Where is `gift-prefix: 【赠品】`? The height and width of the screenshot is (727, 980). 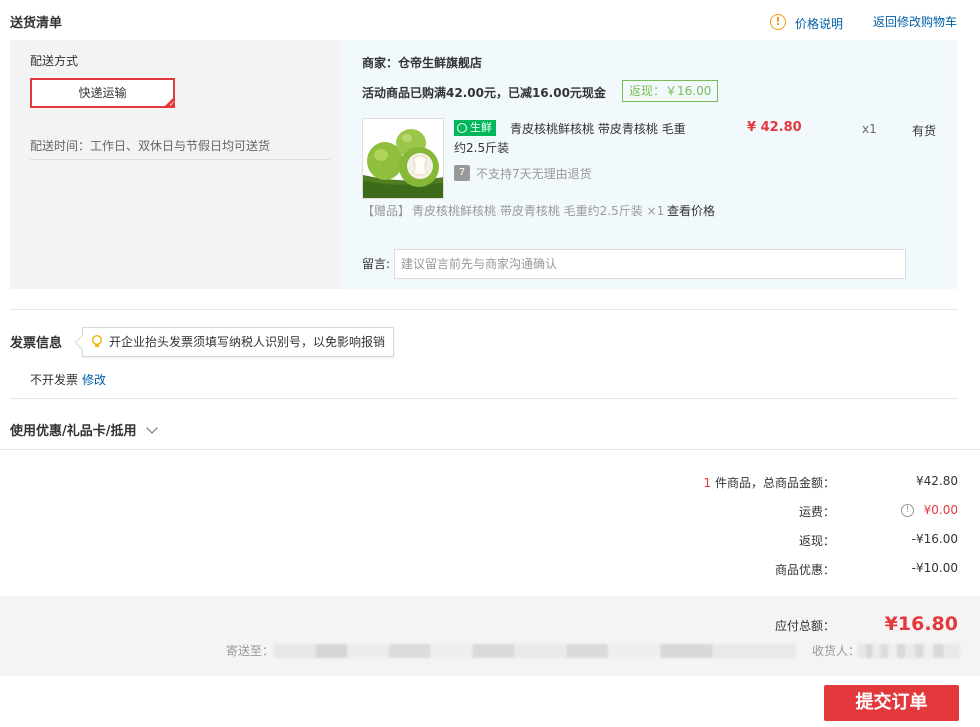 gift-prefix: 【赠品】 is located at coordinates (386, 211).